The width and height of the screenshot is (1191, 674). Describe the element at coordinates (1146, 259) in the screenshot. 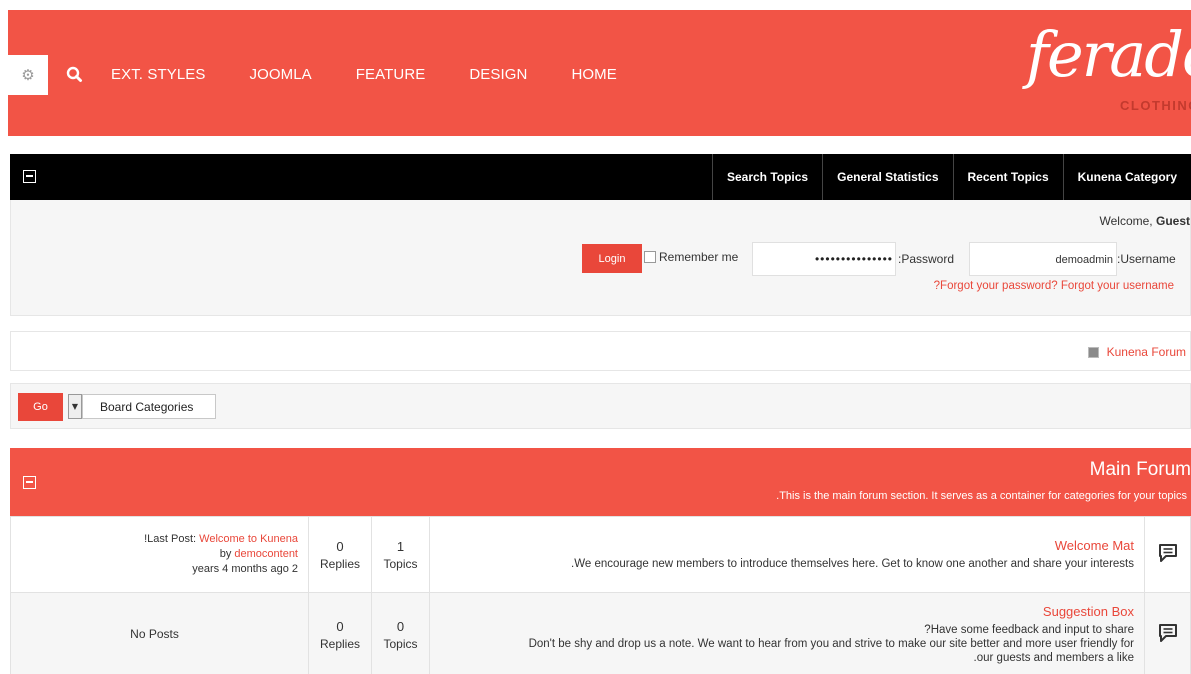

I see `username-label: :Username` at that location.